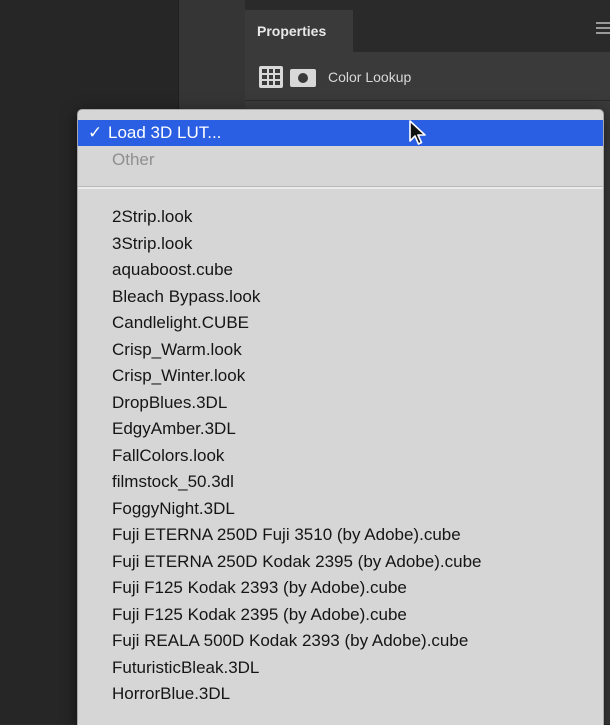  What do you see at coordinates (133, 159) in the screenshot?
I see `menu-item-other: Other` at bounding box center [133, 159].